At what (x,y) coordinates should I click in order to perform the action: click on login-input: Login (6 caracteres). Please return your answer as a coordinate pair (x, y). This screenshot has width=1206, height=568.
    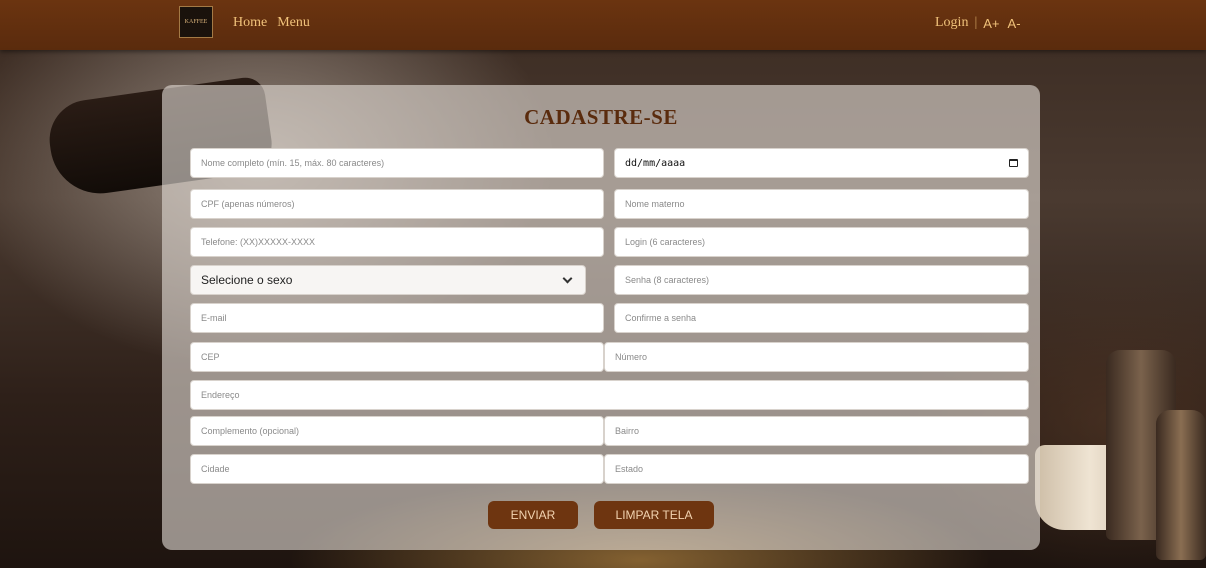
    Looking at the image, I should click on (821, 242).